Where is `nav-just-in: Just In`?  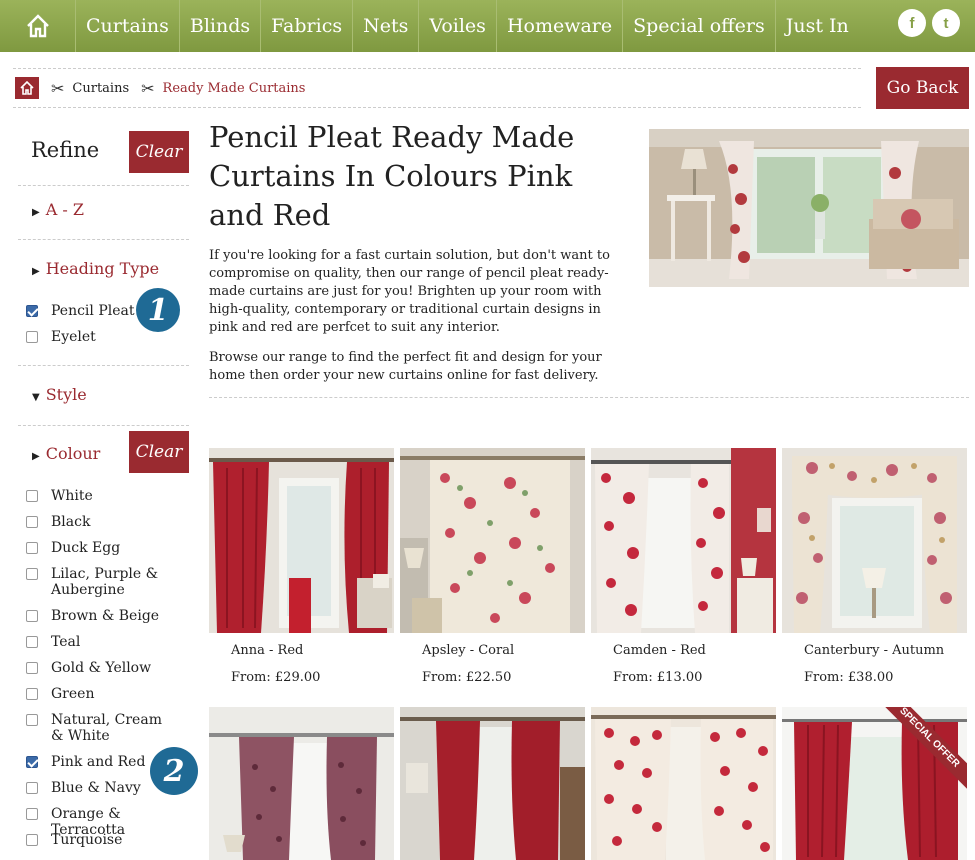 nav-just-in: Just In is located at coordinates (817, 26).